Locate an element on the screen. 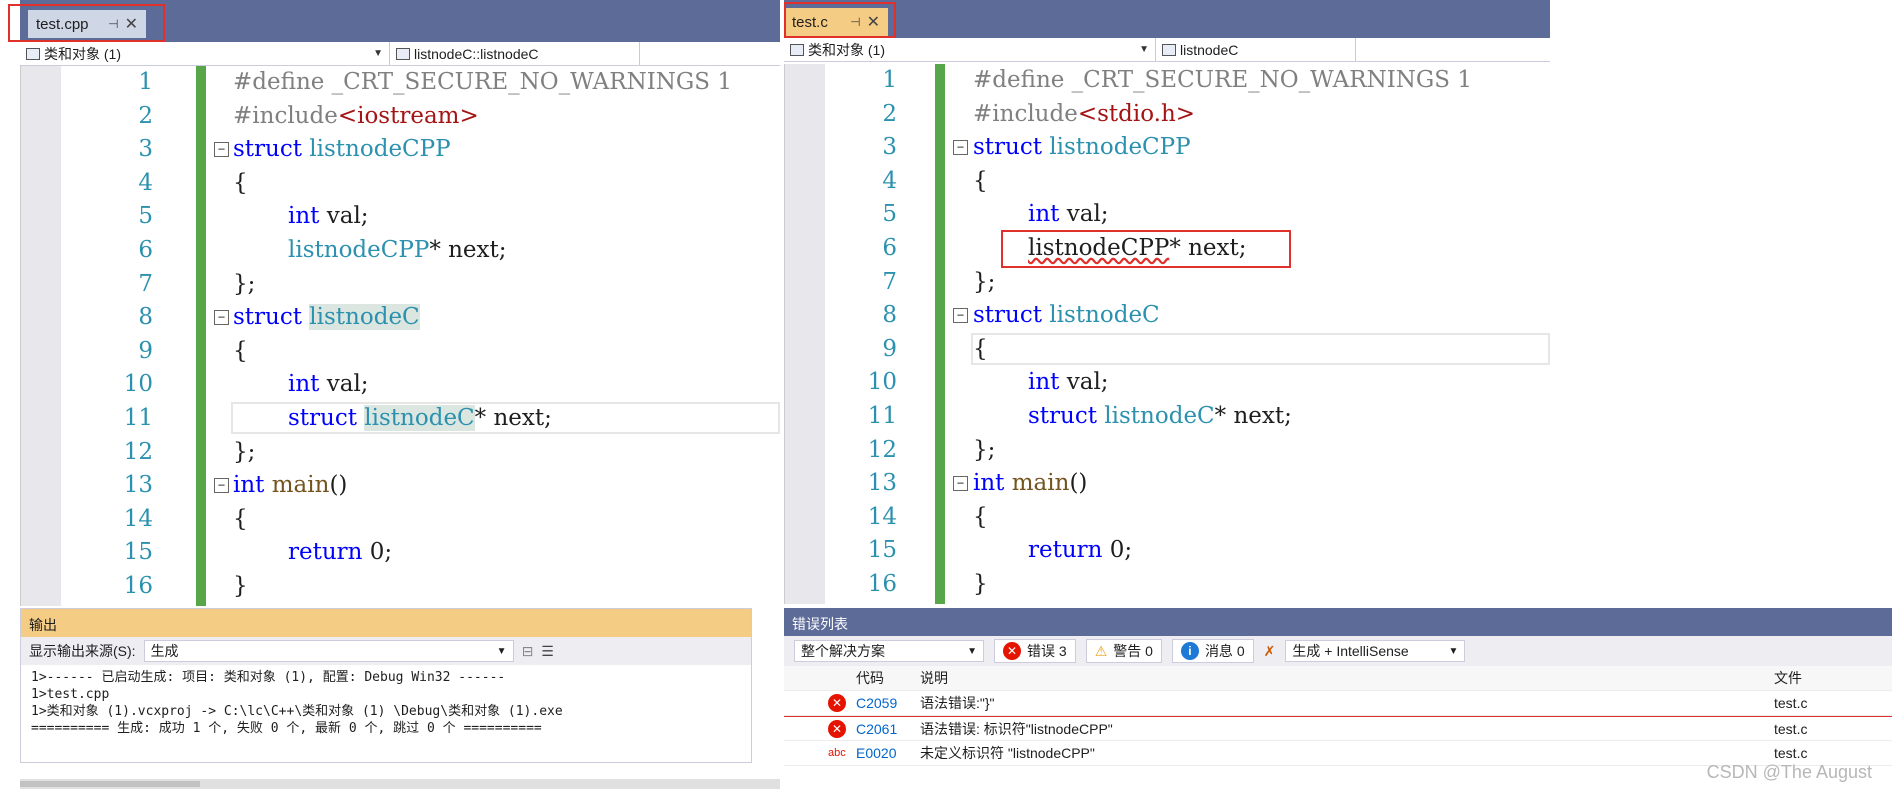 This screenshot has width=1892, height=789. code-line: 13 − int main() is located at coordinates (400, 486).